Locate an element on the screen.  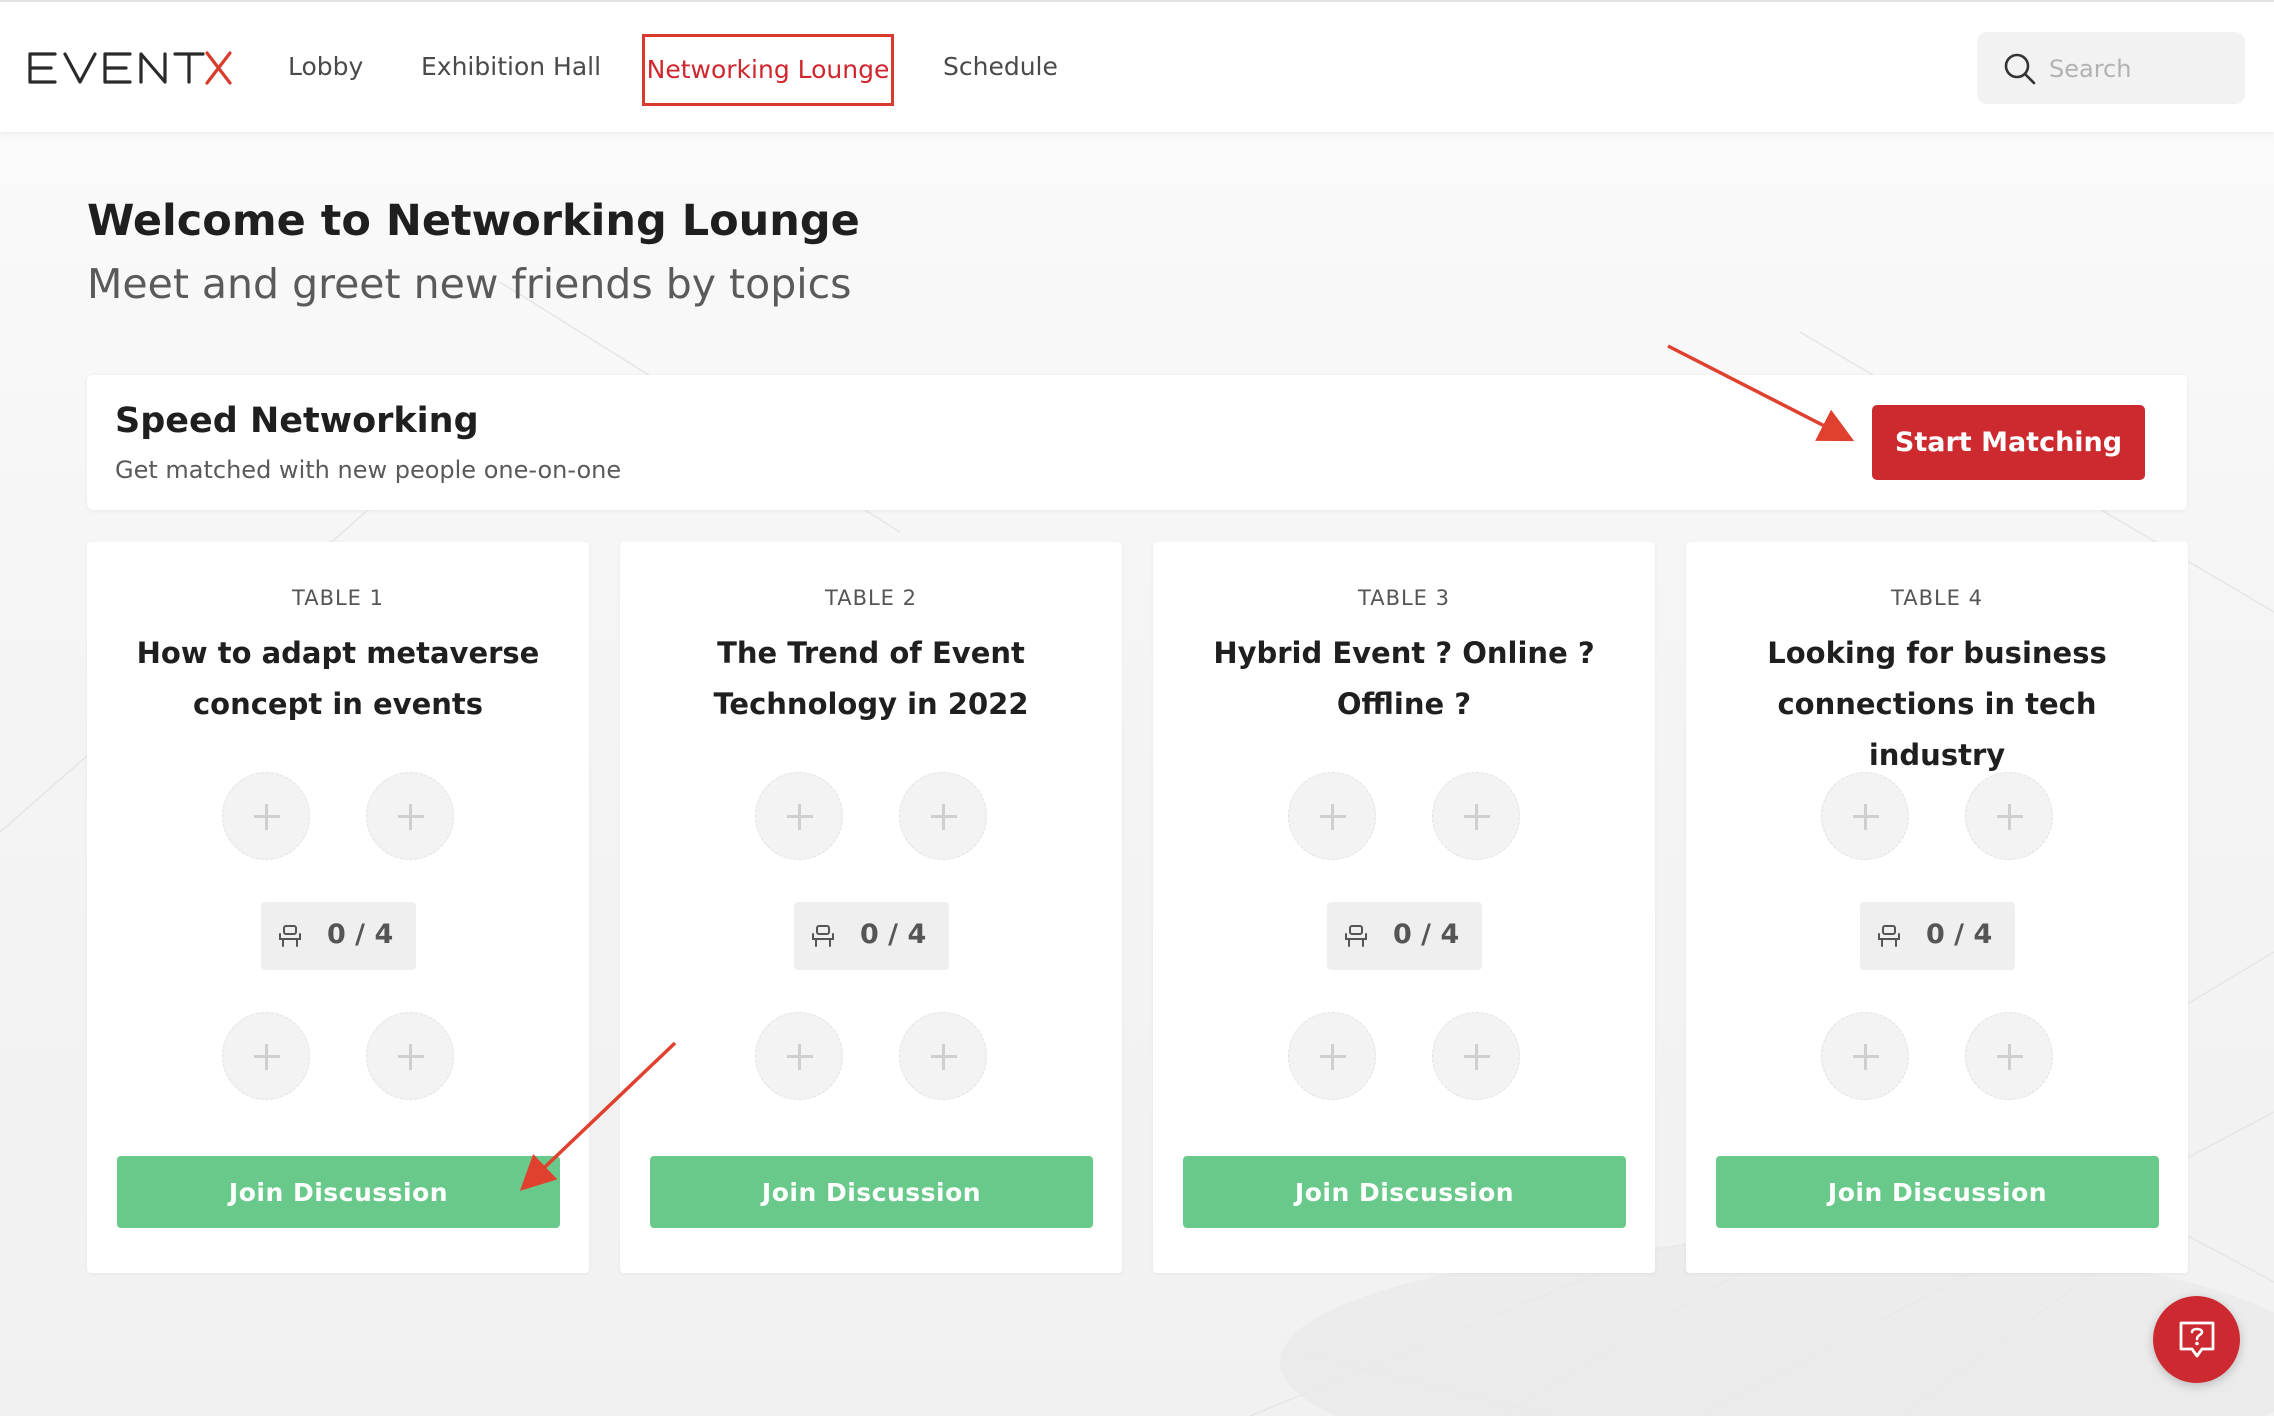
search-box is located at coordinates (2111, 68).